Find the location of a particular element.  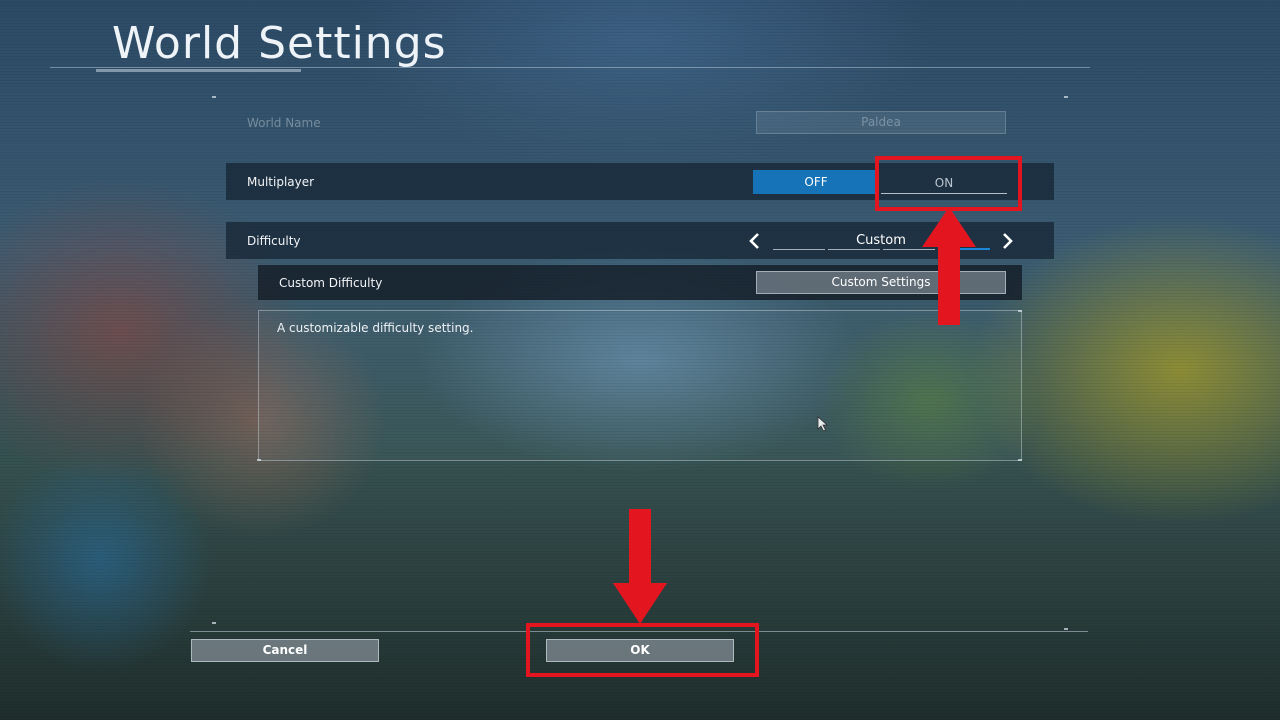

ok-button-highlight-box is located at coordinates (642, 650).